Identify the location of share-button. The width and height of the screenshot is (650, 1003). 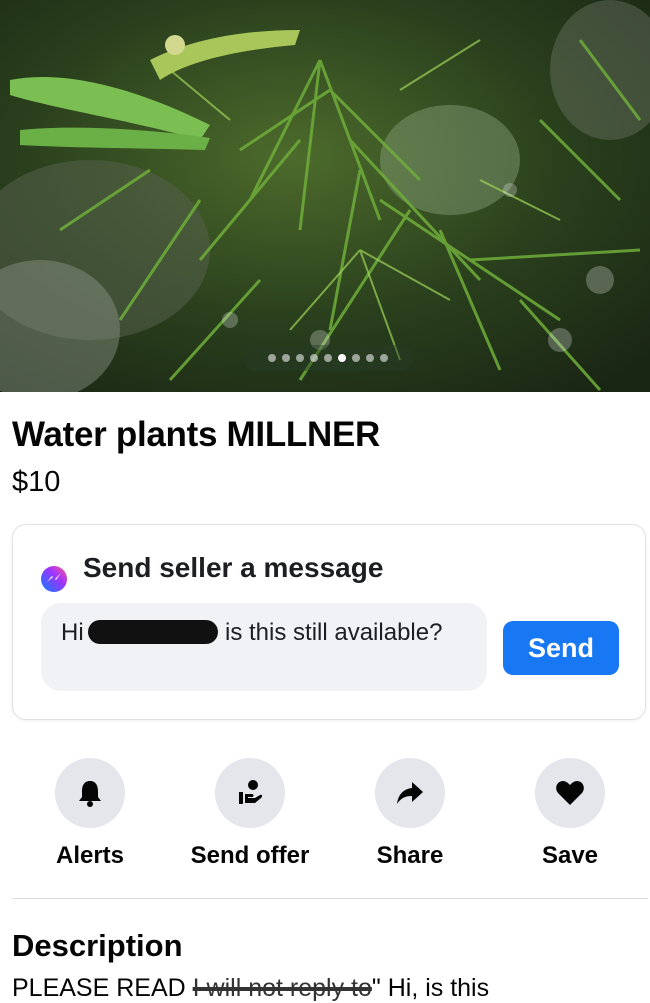
(410, 793).